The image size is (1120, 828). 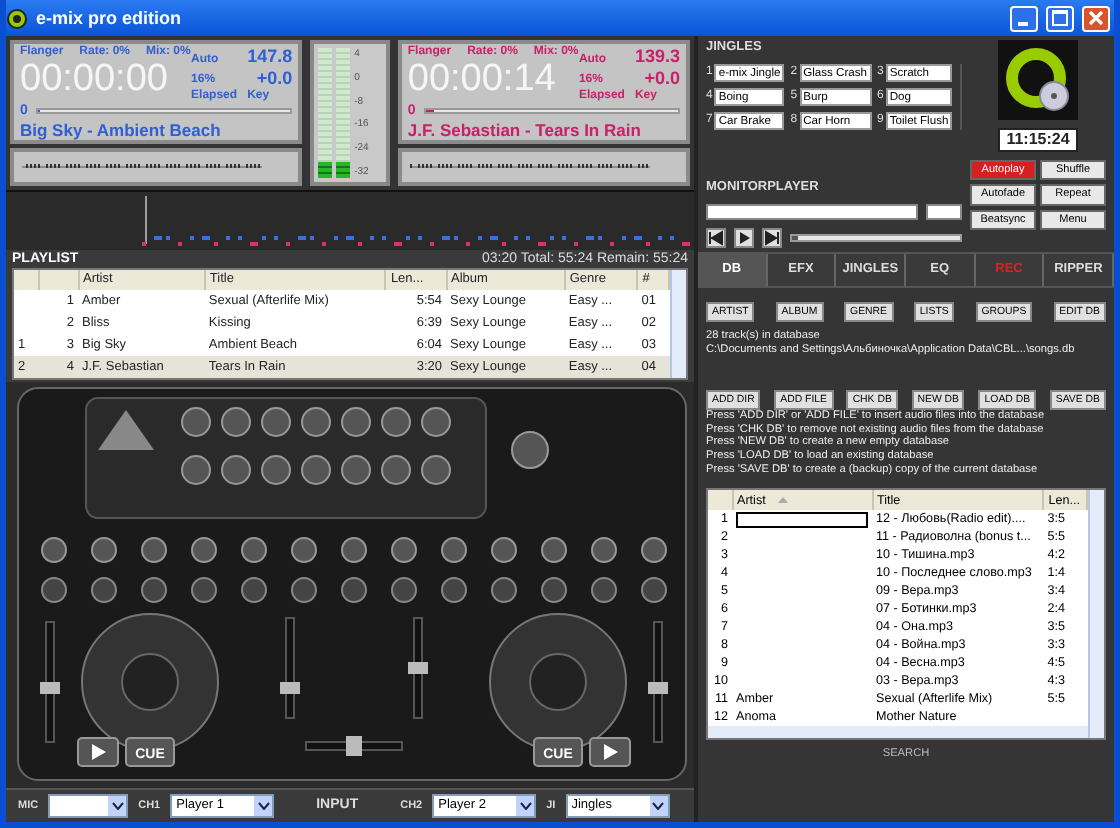 I want to click on previous-button, so click(x=716, y=238).